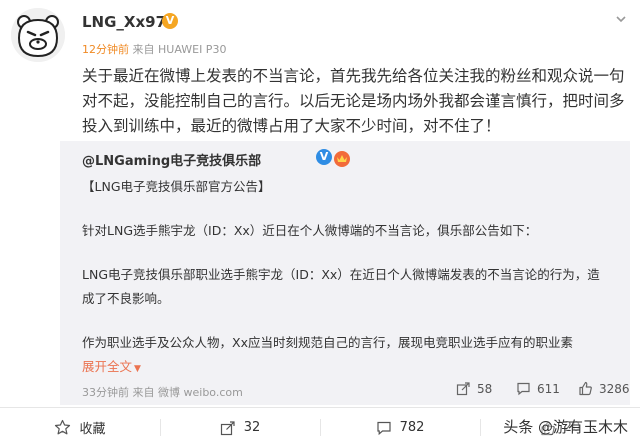  Describe the element at coordinates (485, 388) in the screenshot. I see `repost-share-count: 58` at that location.